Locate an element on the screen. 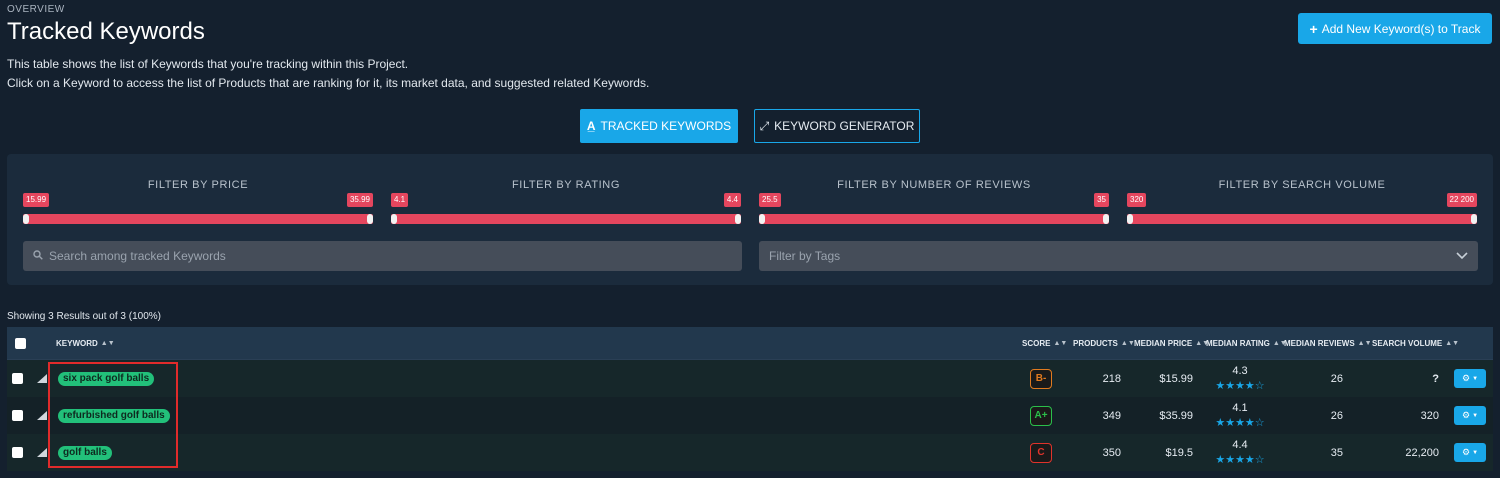 The image size is (1500, 478). tracked-keywords-button: A̲ TRACKED KEYWORDS is located at coordinates (659, 126).